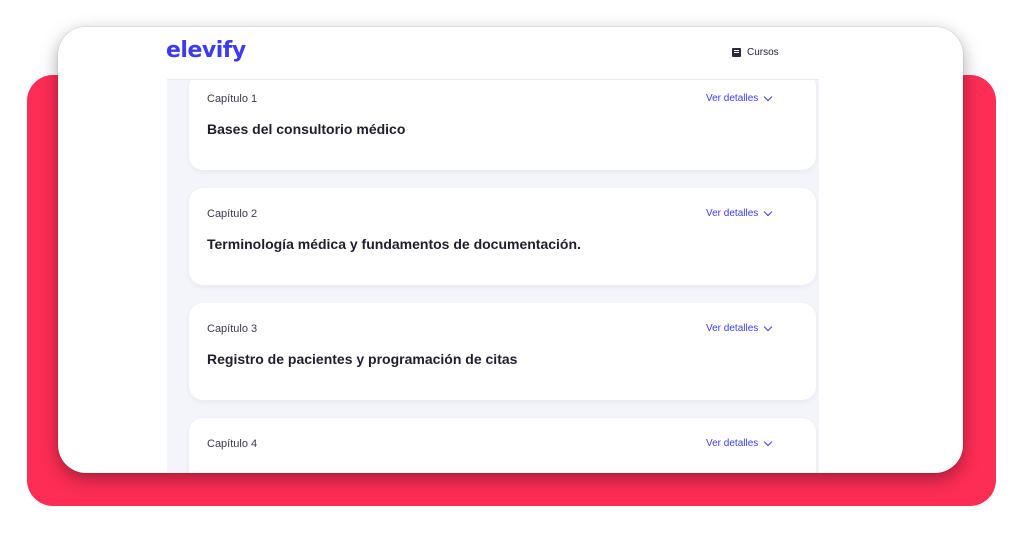 This screenshot has width=1024, height=536. Describe the element at coordinates (502, 445) in the screenshot. I see `chapter-card-4: Capítulo 4 Ver detalles` at that location.